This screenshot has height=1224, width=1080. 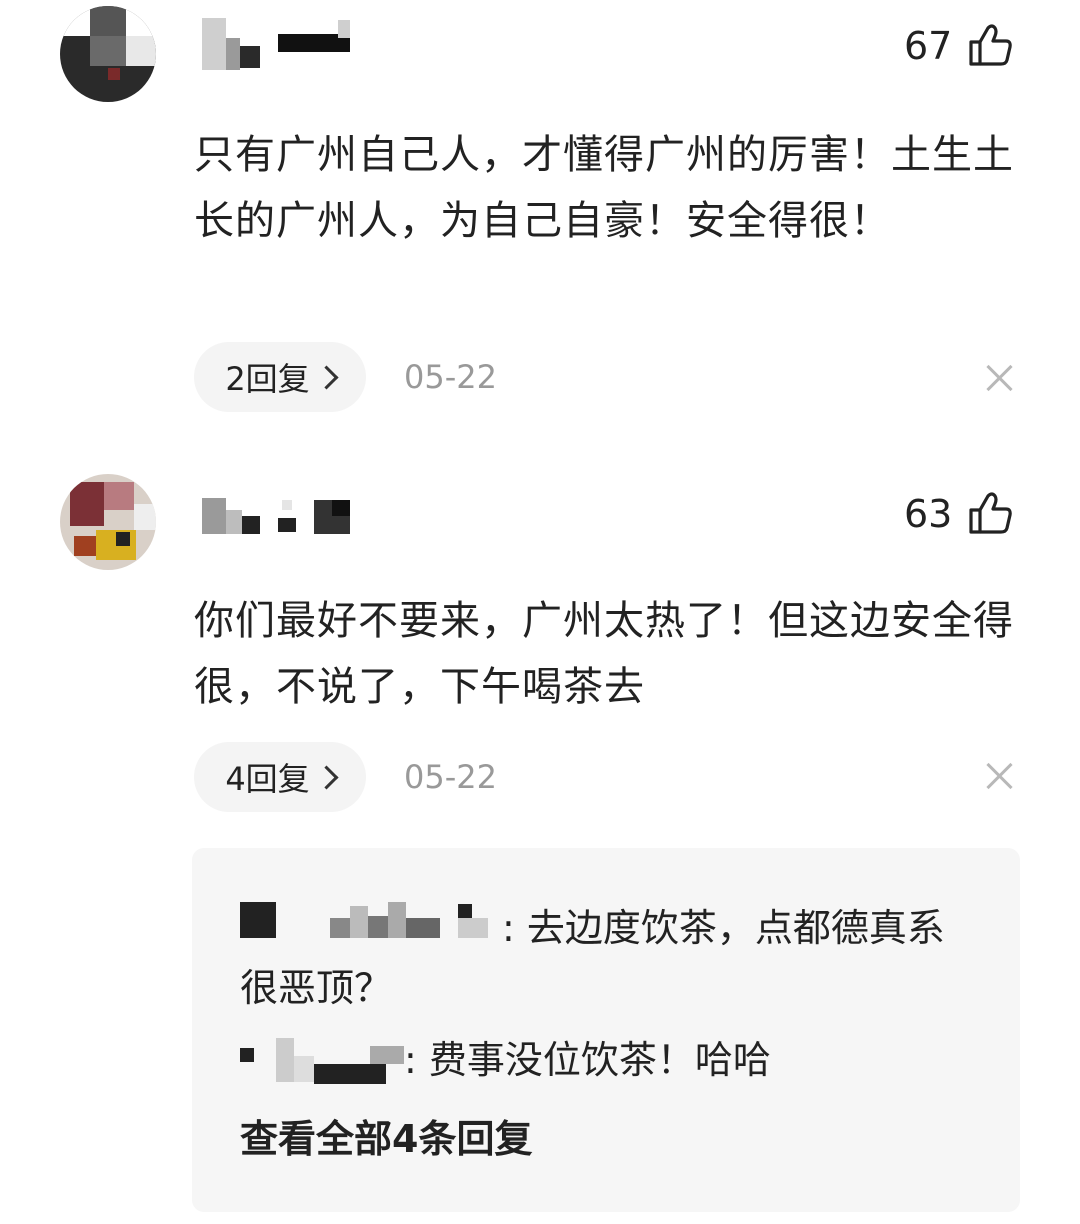 What do you see at coordinates (325, 1061) in the screenshot?
I see `reply-username-censored` at bounding box center [325, 1061].